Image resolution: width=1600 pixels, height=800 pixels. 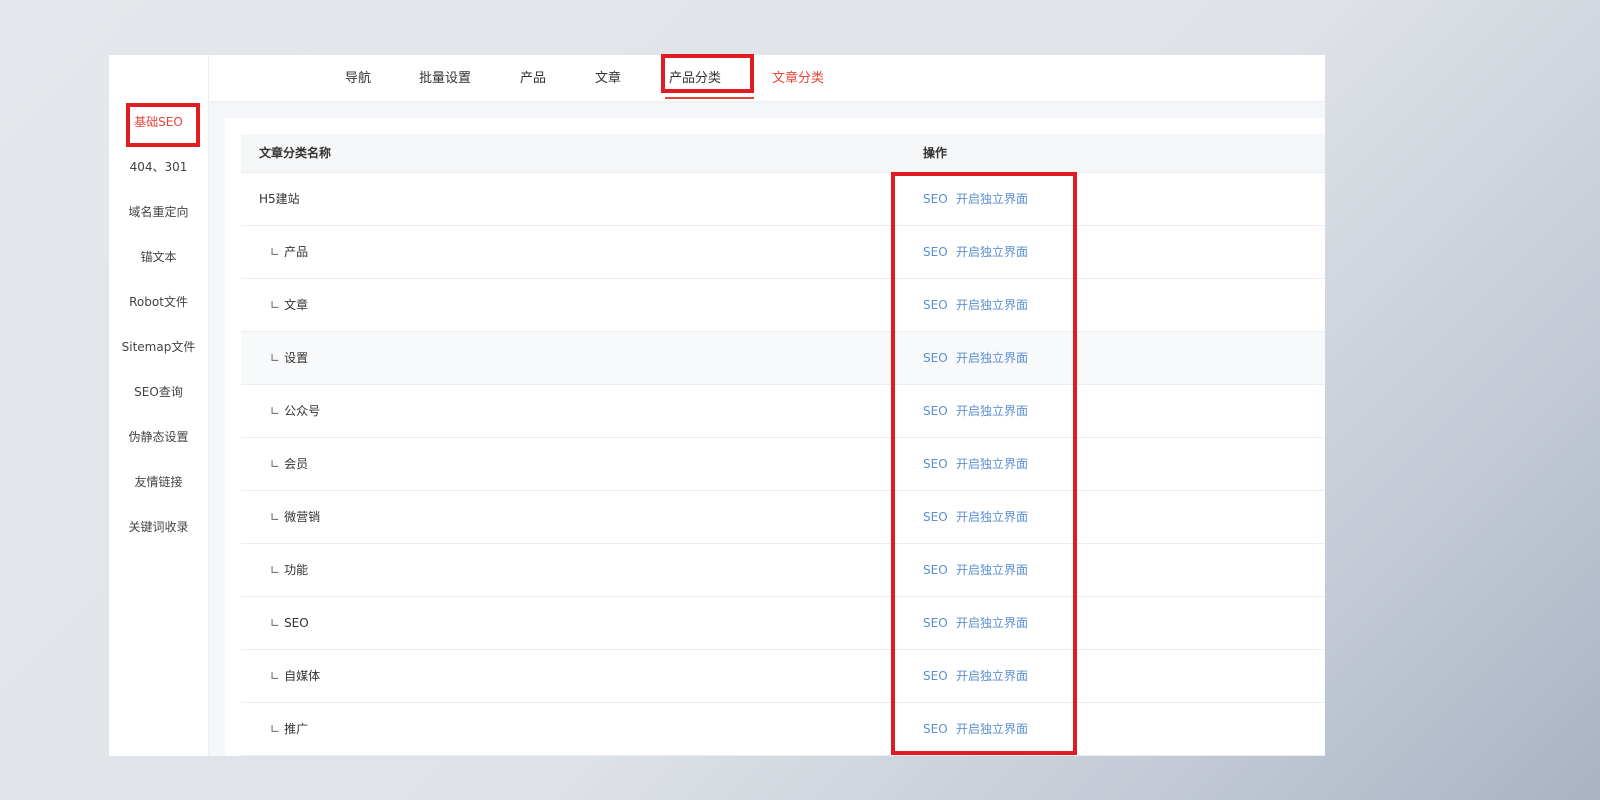 I want to click on category-name: ∟ 设置, so click(x=289, y=358).